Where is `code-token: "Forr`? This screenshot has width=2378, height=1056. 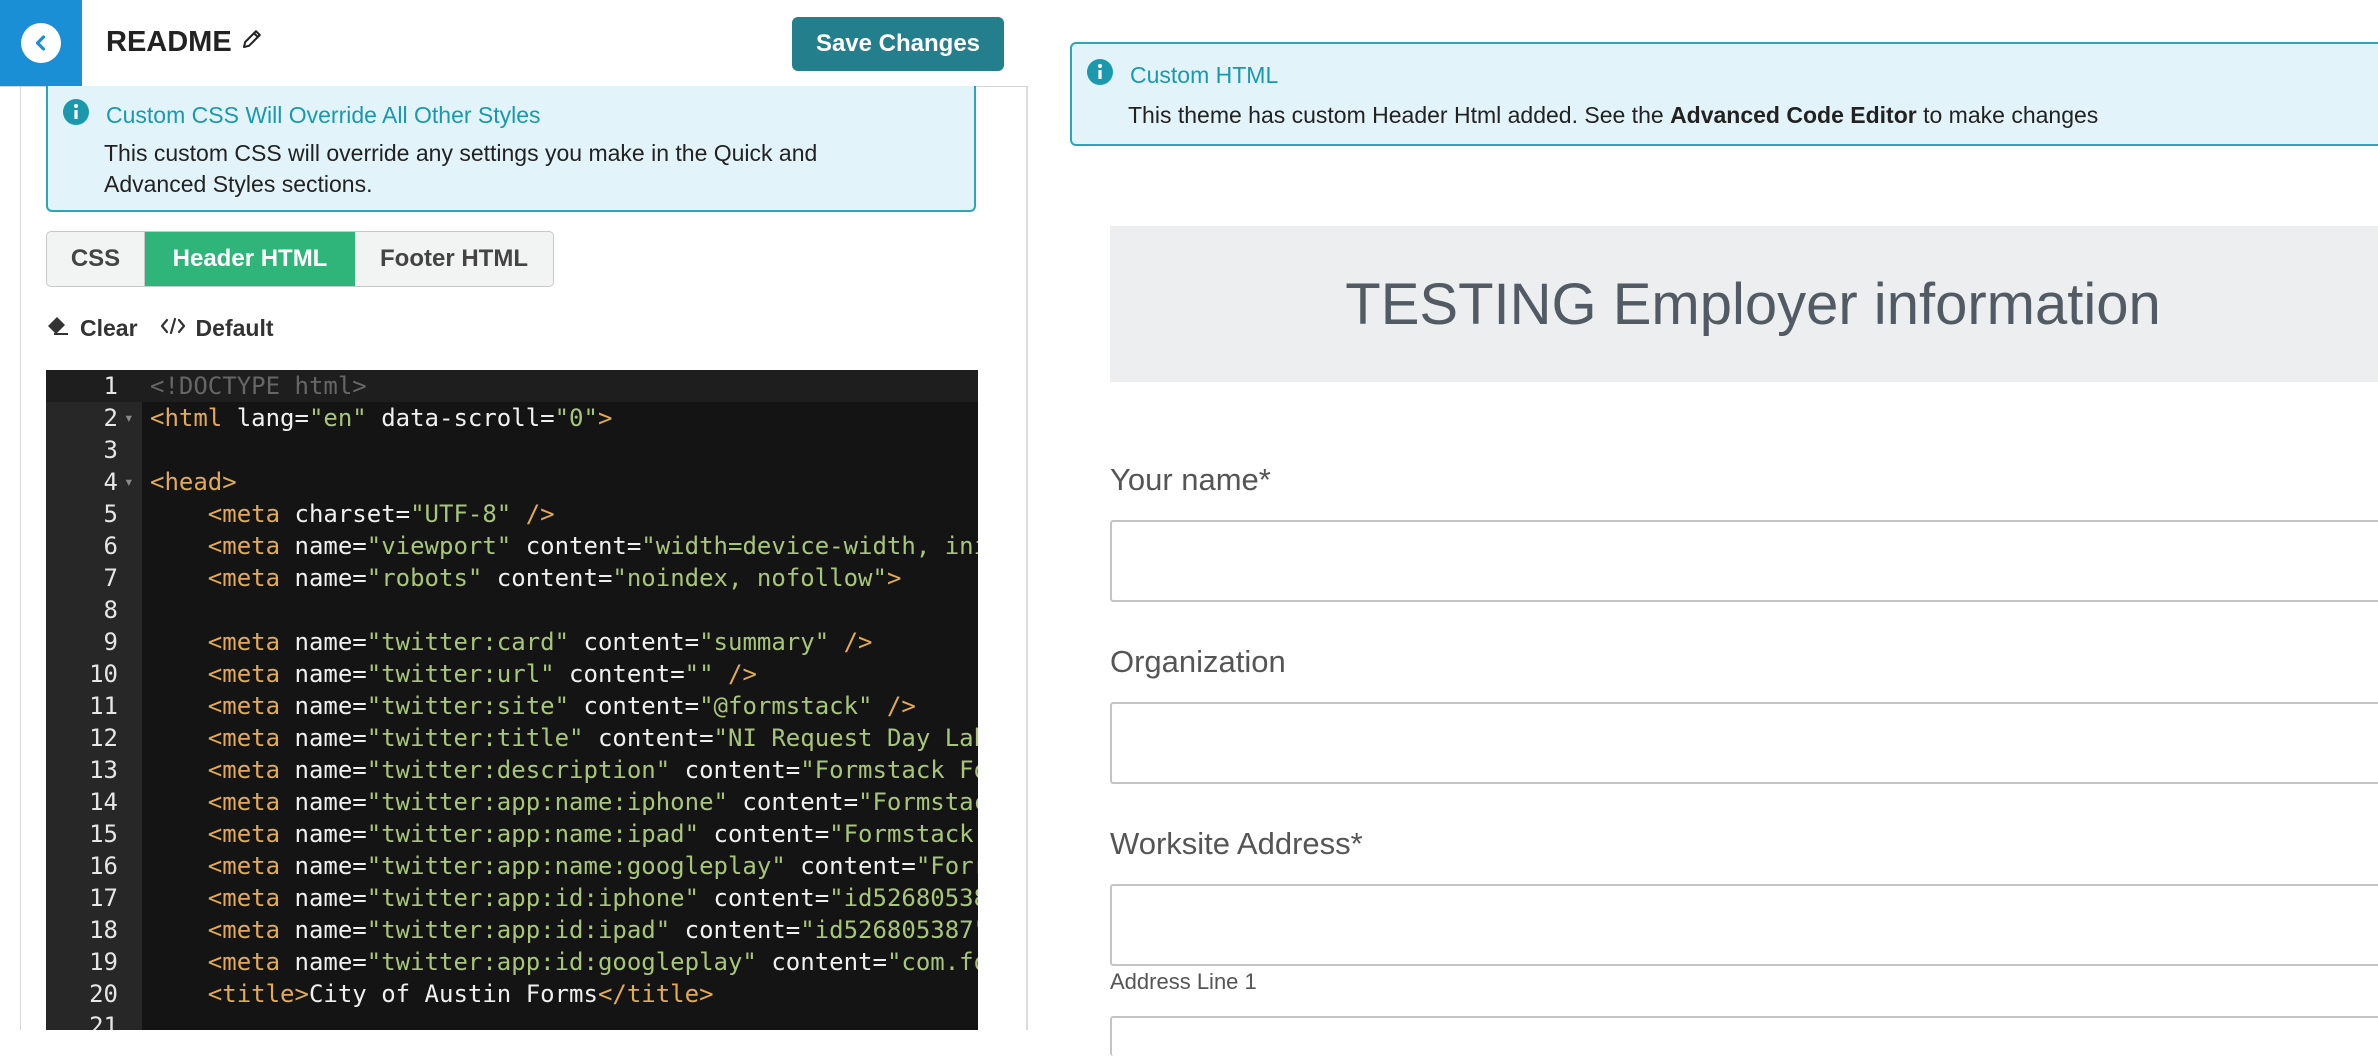 code-token: "Forr is located at coordinates (946, 866).